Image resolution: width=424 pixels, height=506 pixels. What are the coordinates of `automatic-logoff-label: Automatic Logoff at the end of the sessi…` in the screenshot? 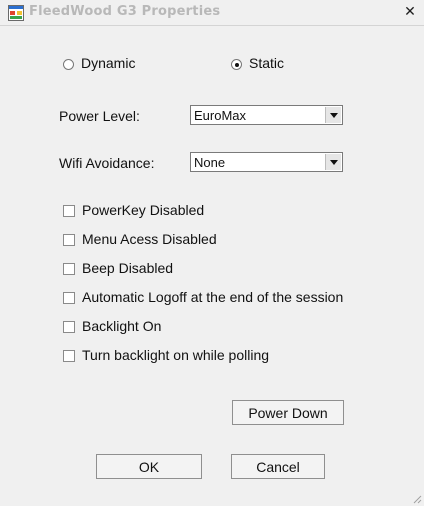 It's located at (212, 297).